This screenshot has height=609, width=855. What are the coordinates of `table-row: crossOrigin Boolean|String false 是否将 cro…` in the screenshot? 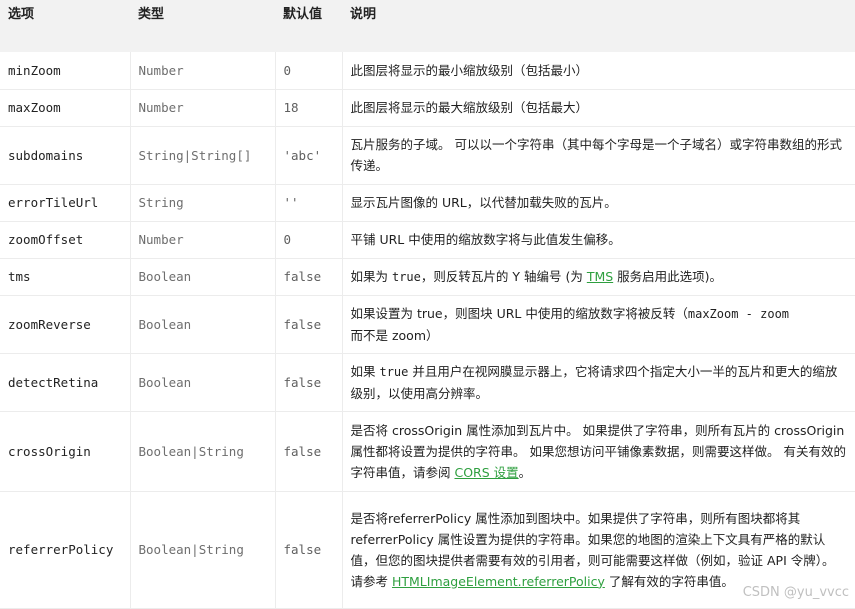 It's located at (427, 451).